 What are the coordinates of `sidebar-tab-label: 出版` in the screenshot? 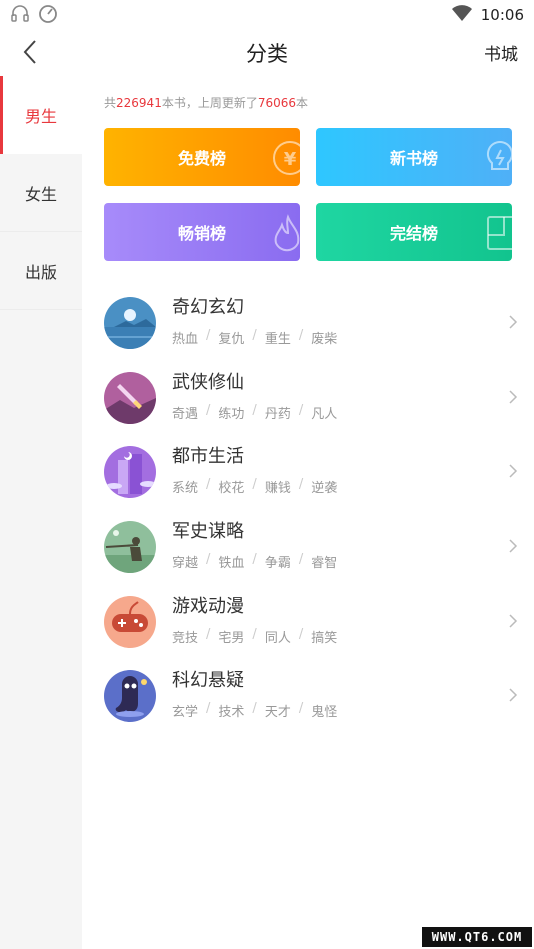 It's located at (40, 272).